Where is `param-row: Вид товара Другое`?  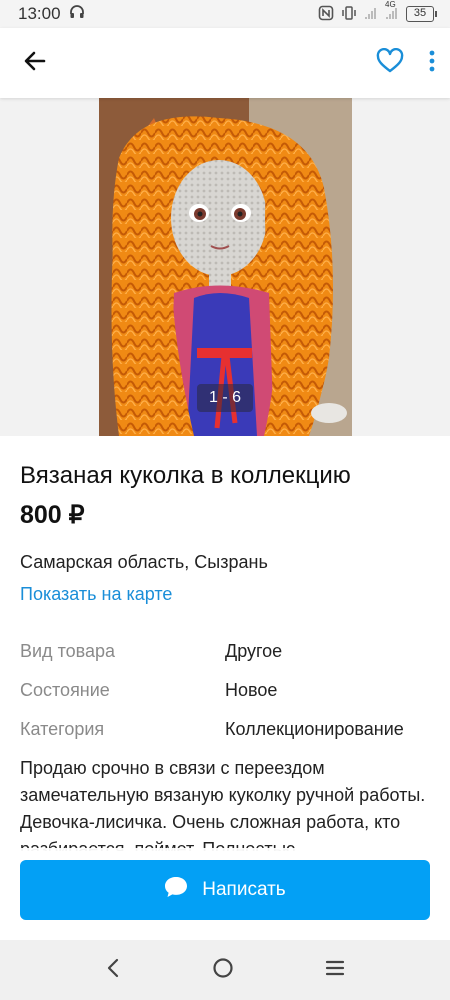 param-row: Вид товара Другое is located at coordinates (230, 651).